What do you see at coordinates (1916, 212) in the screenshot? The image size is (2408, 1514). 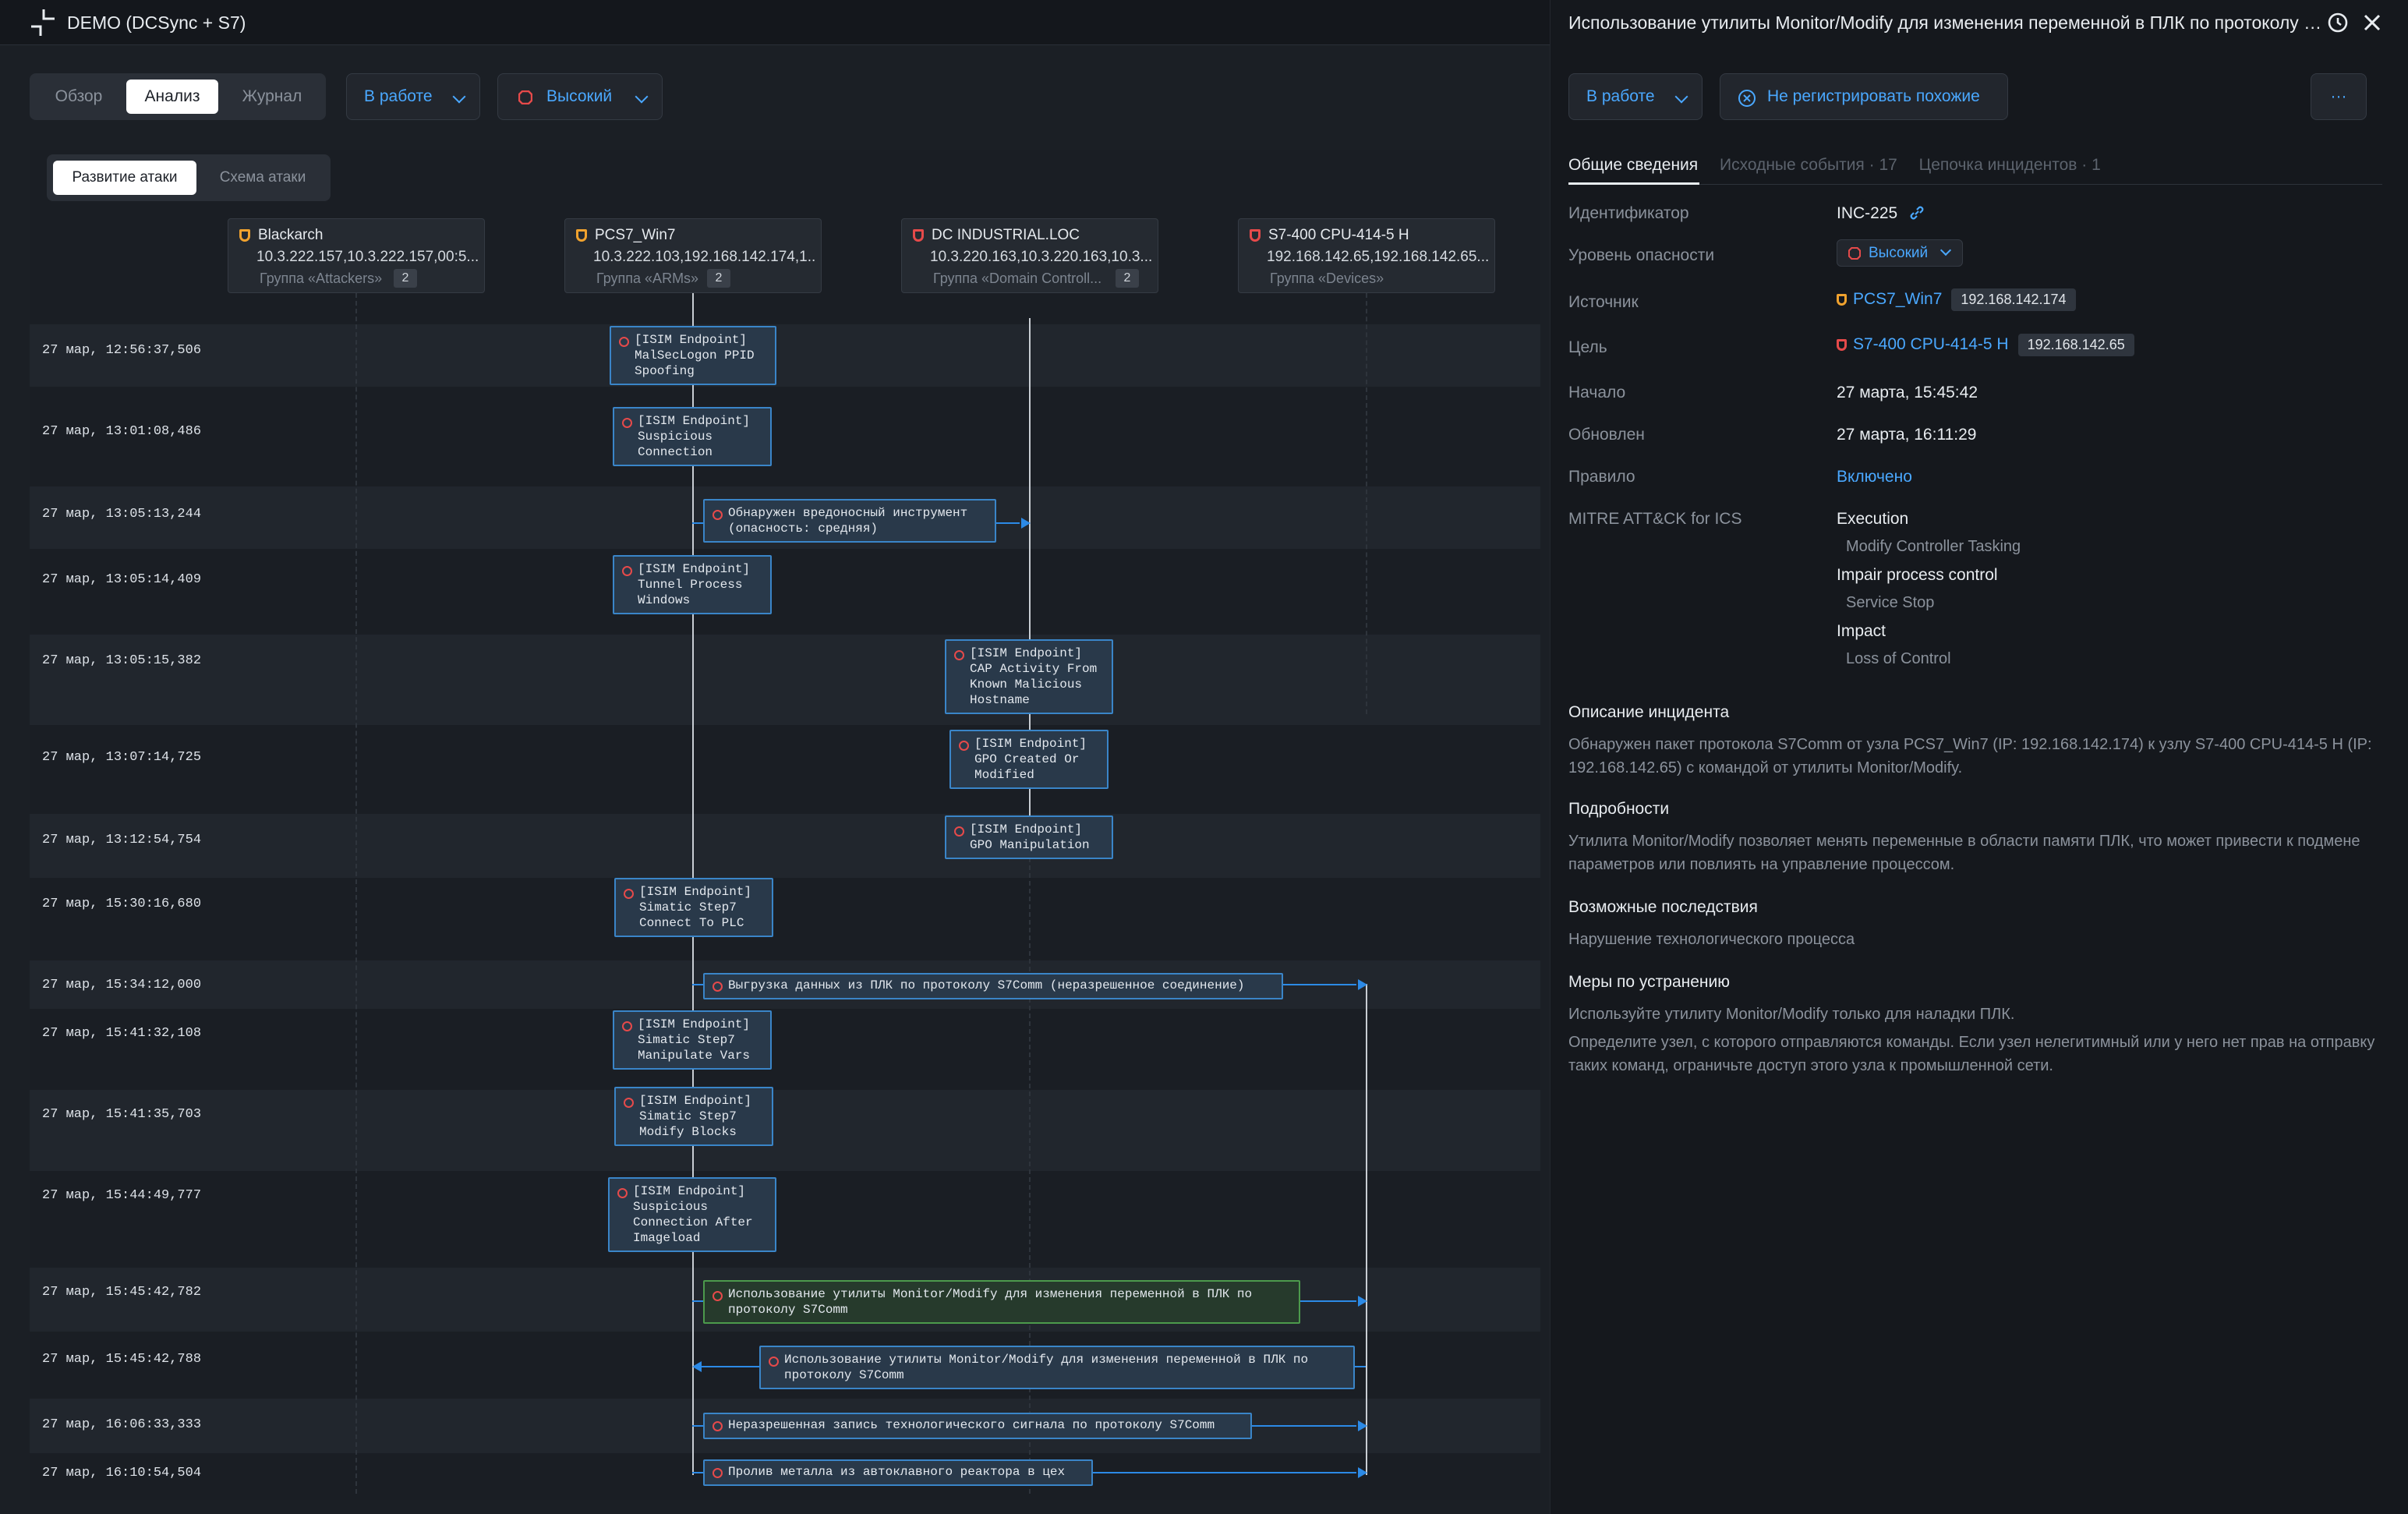 I see `link-icon` at bounding box center [1916, 212].